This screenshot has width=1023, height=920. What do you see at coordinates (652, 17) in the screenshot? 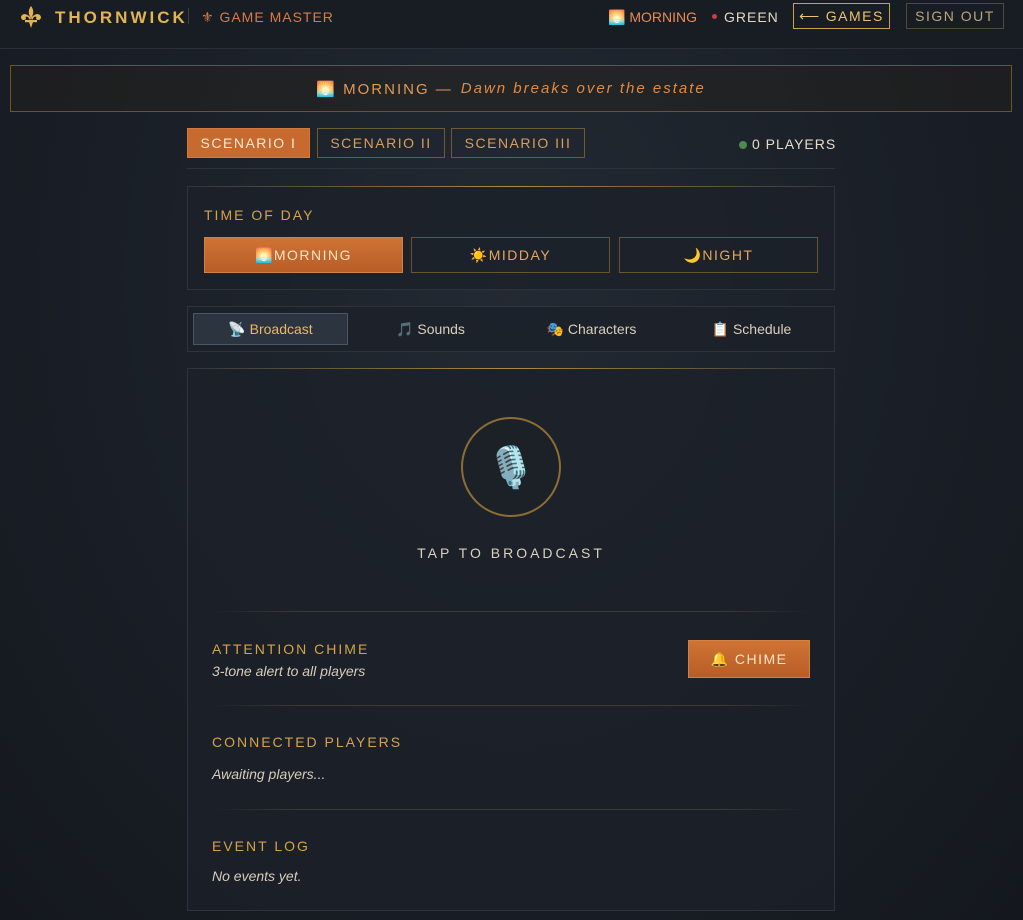
I see `time-indicator: 🌅 MORNING` at bounding box center [652, 17].